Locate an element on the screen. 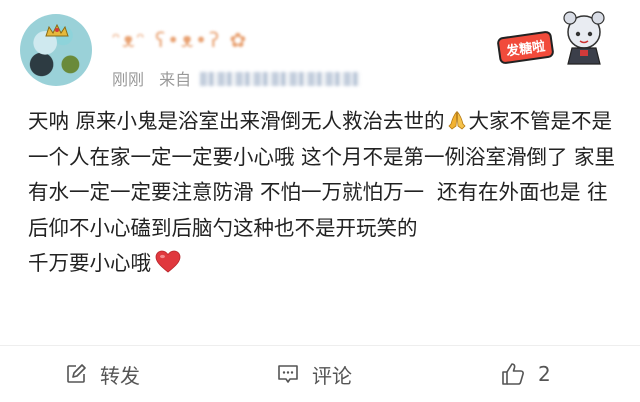 The image size is (640, 402). source-label: 来自 is located at coordinates (175, 79).